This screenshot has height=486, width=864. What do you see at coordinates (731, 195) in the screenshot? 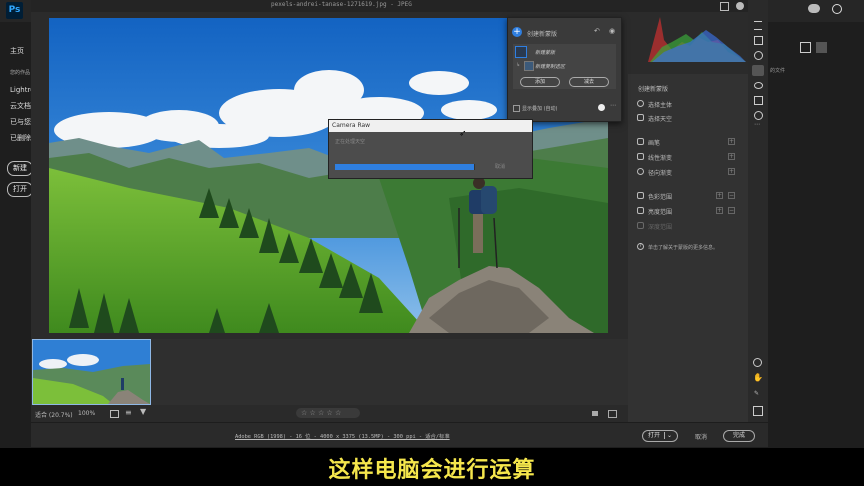
I see `color-range-subtract-icon: −` at bounding box center [731, 195].